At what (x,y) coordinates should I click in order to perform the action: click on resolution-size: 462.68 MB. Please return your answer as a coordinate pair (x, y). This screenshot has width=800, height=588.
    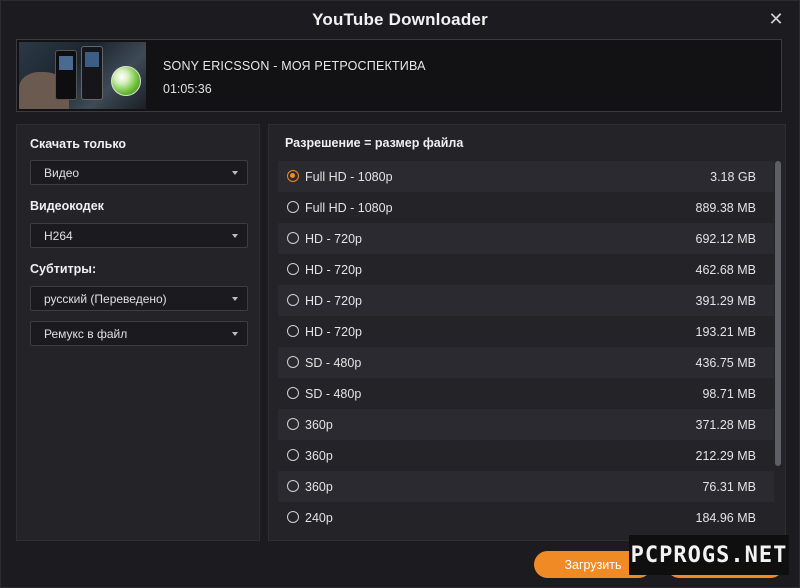
    Looking at the image, I should click on (725, 269).